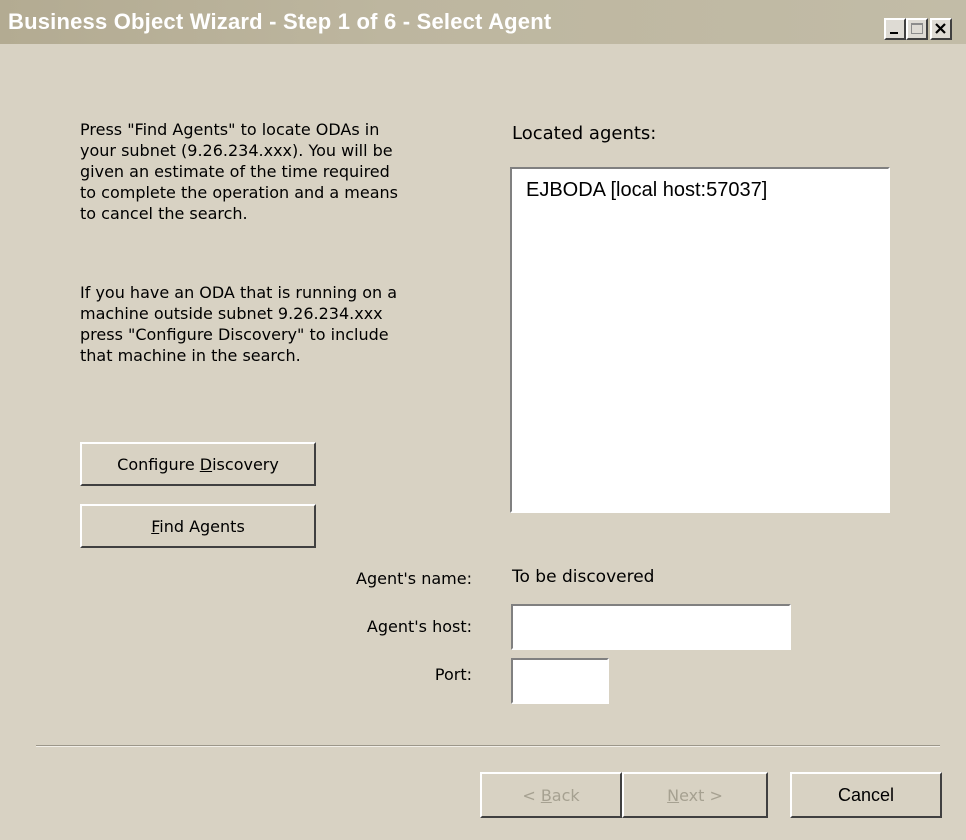  I want to click on next-button: Next >, so click(695, 795).